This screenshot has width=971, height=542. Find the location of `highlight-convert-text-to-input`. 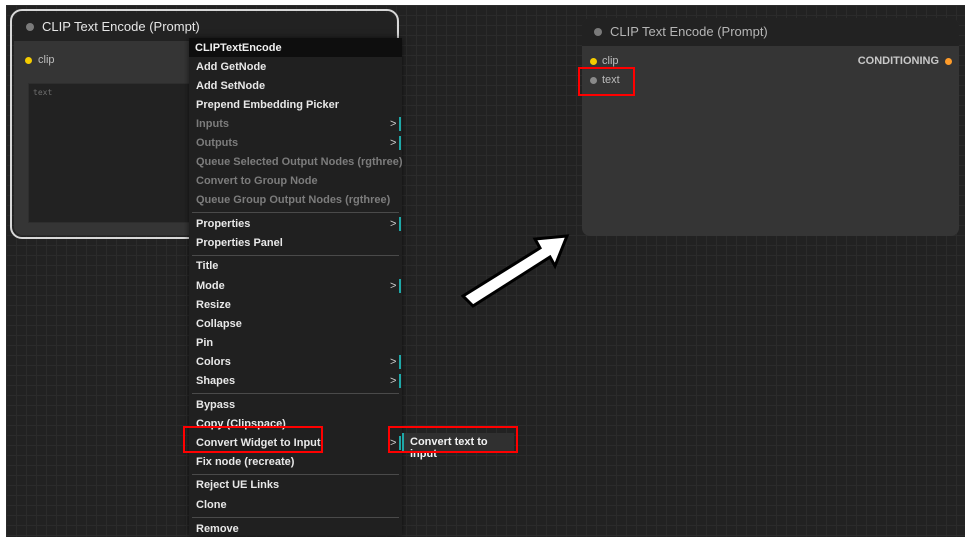

highlight-convert-text-to-input is located at coordinates (453, 439).